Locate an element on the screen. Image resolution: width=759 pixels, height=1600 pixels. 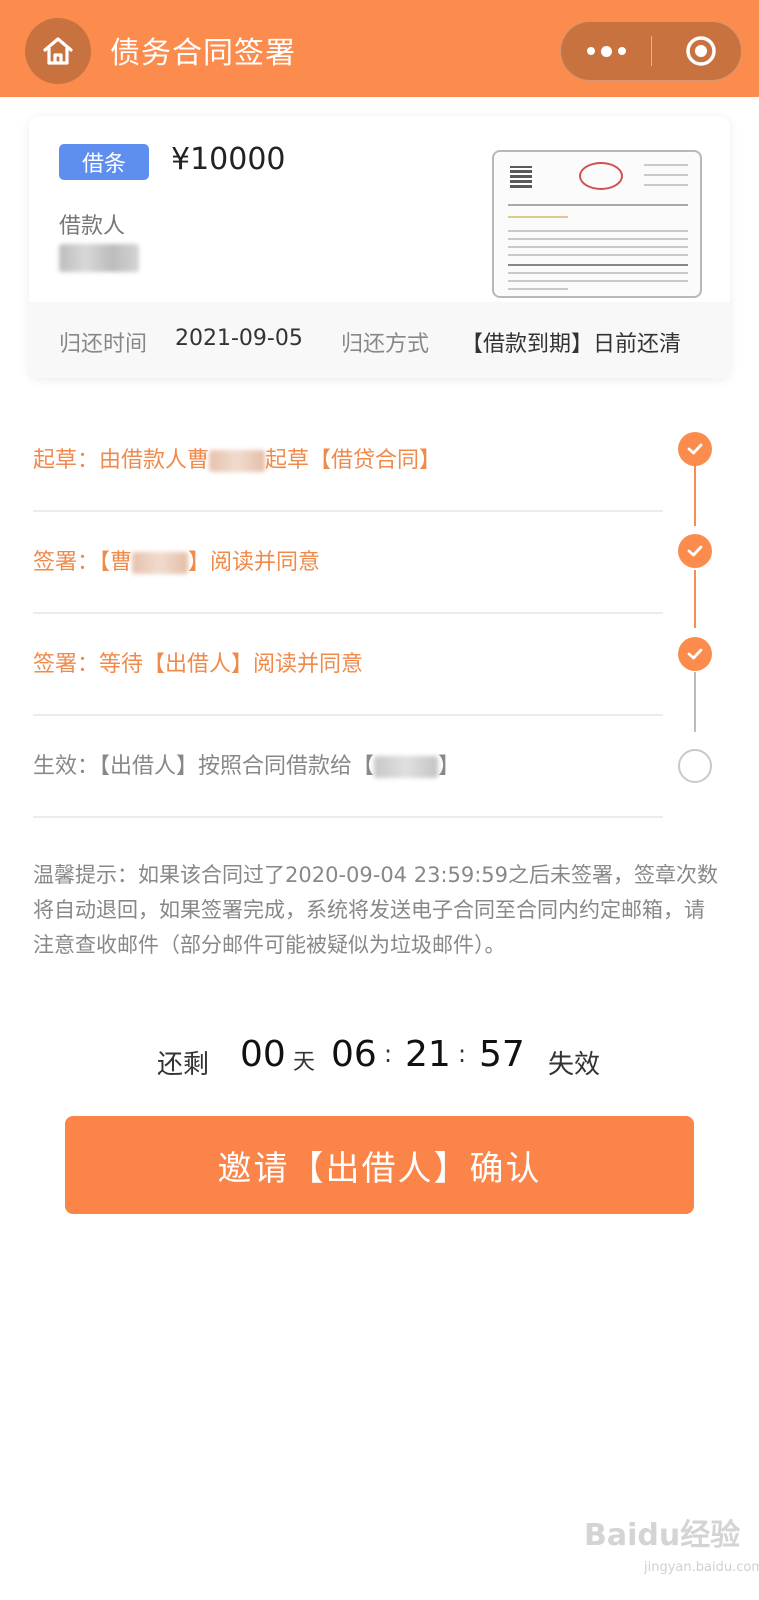
page-title: 债务合同签署 is located at coordinates (203, 53).